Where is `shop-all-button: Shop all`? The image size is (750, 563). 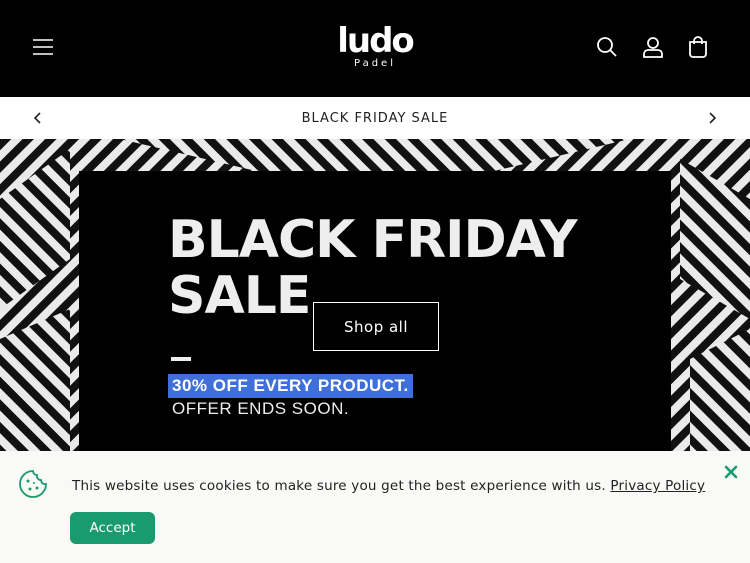 shop-all-button: Shop all is located at coordinates (376, 326).